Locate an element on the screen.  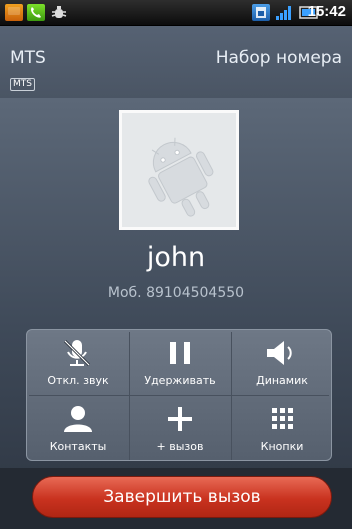
sim-icon is located at coordinates (261, 12).